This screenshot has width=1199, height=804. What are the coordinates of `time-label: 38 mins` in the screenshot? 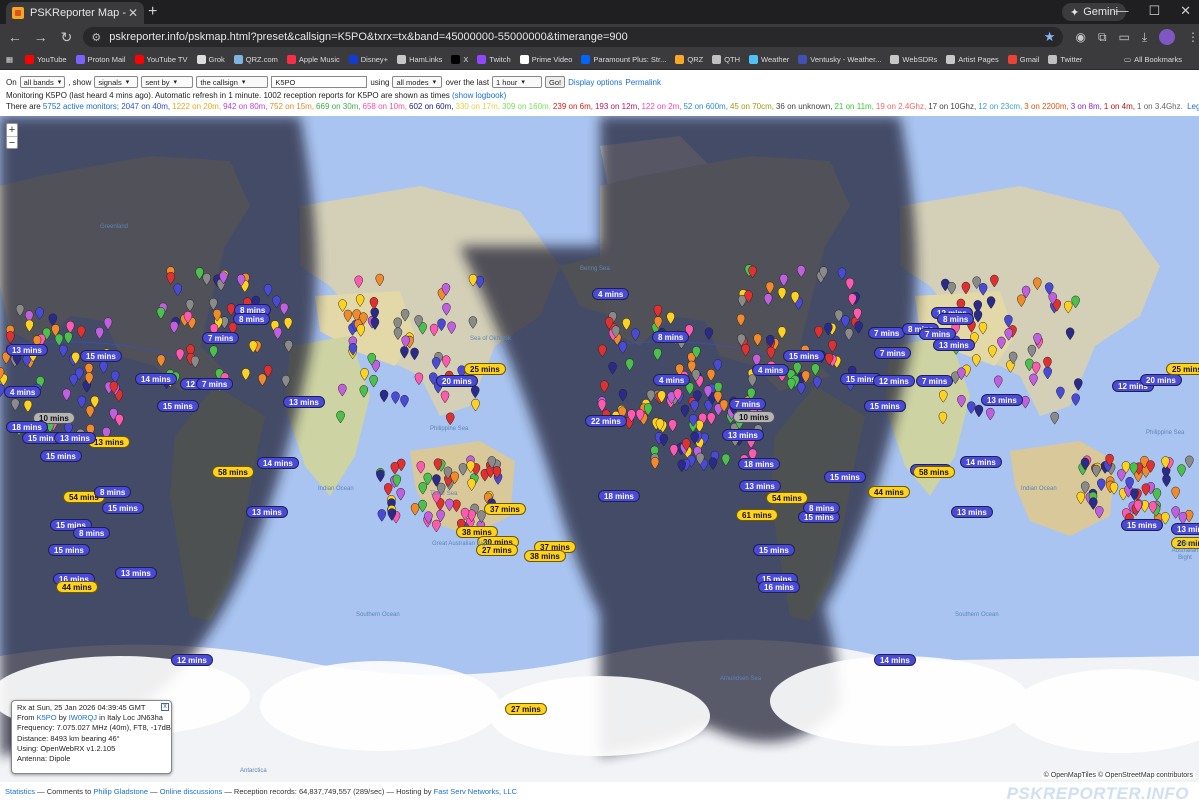 It's located at (545, 556).